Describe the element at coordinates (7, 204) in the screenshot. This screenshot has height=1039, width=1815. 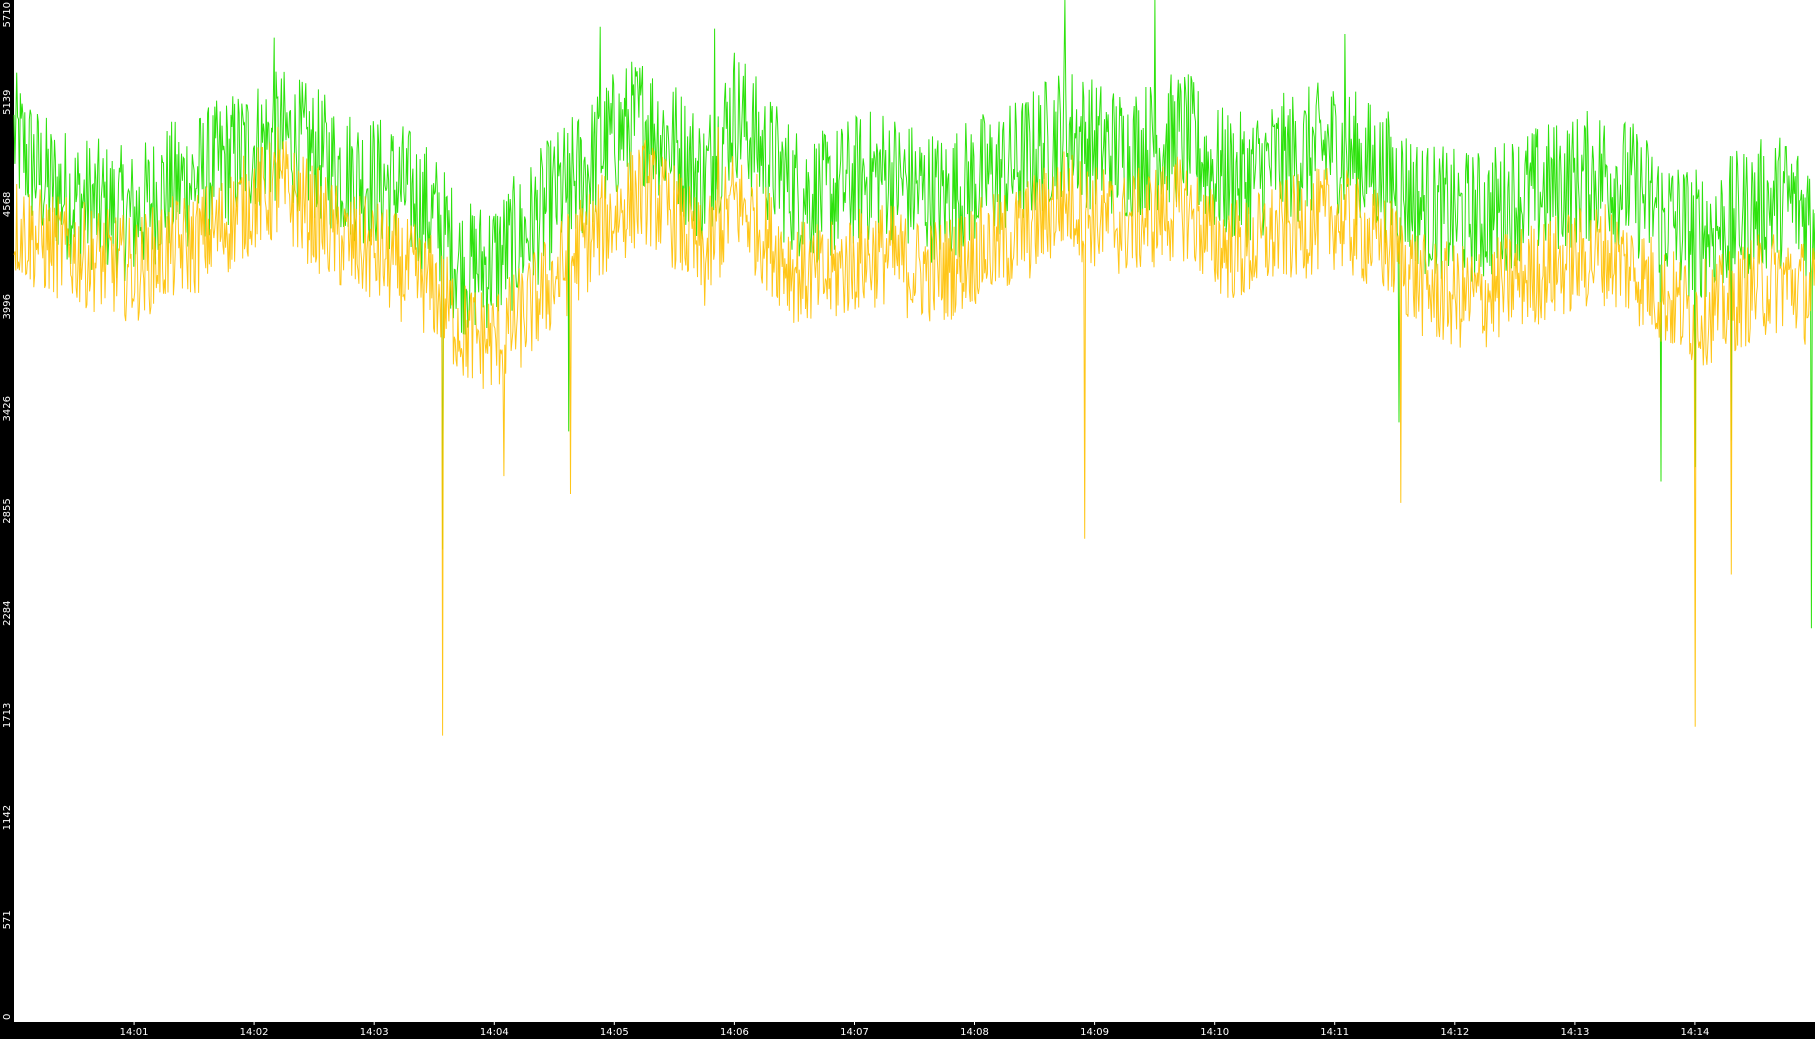
I see `y-tick-label: 4568` at that location.